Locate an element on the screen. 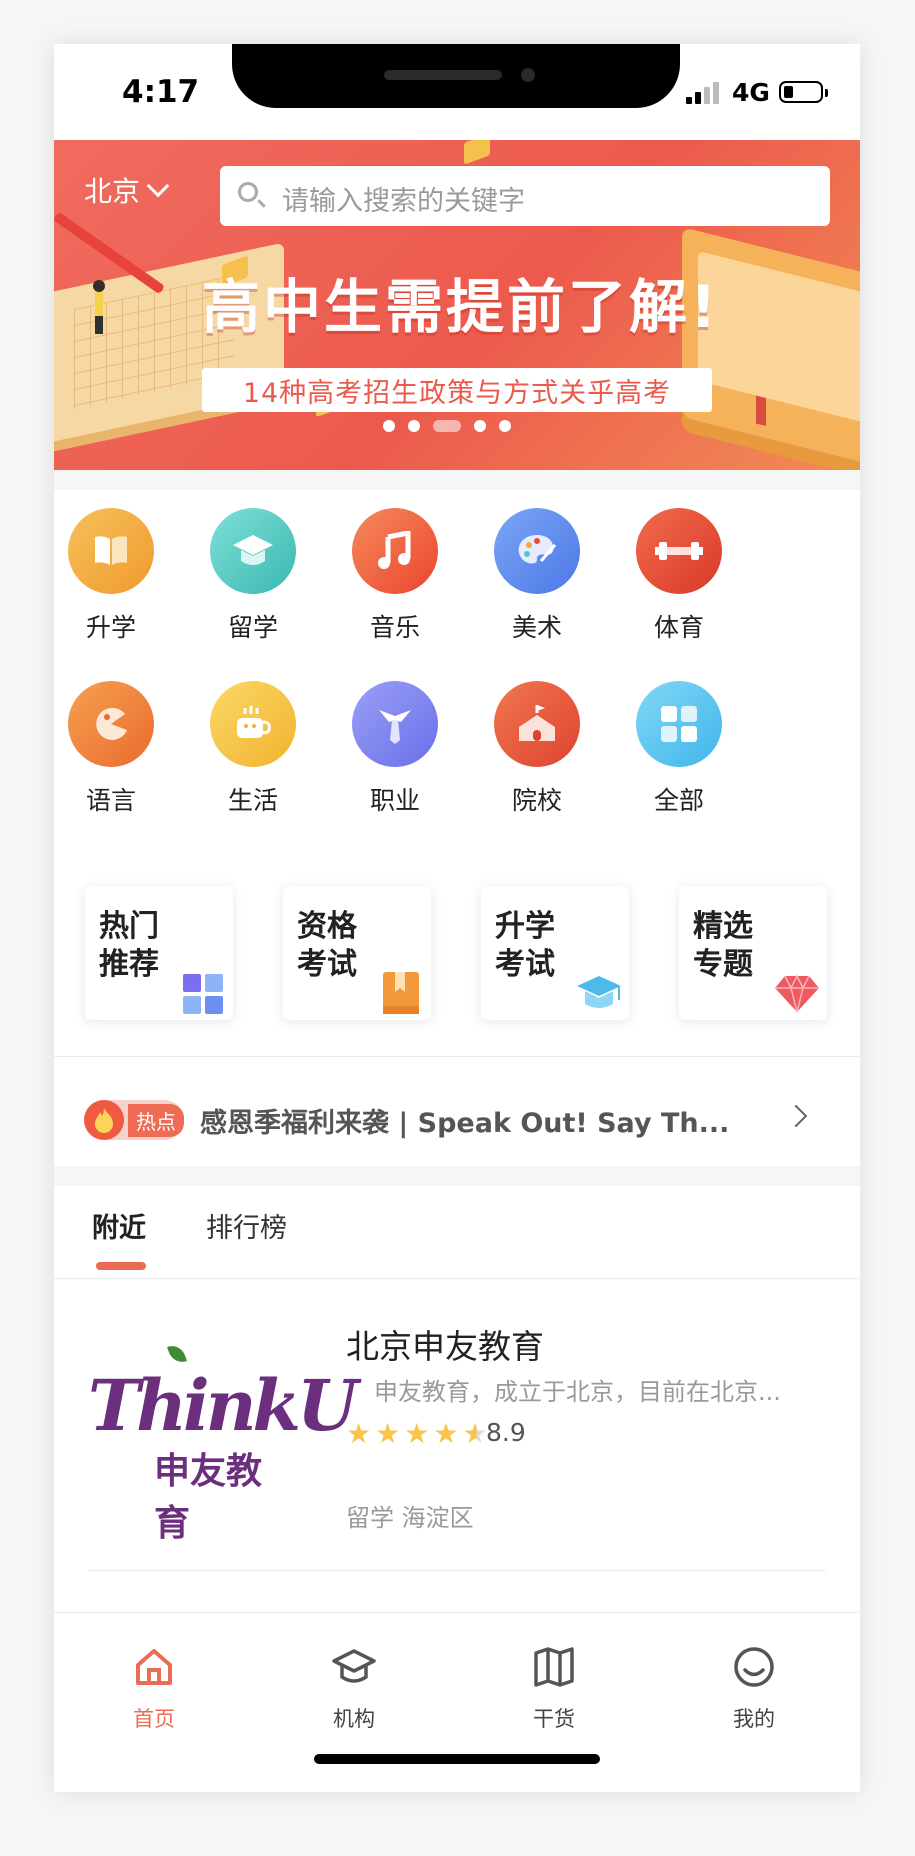 The height and width of the screenshot is (1856, 915). city-selector: 北京 is located at coordinates (127, 190).